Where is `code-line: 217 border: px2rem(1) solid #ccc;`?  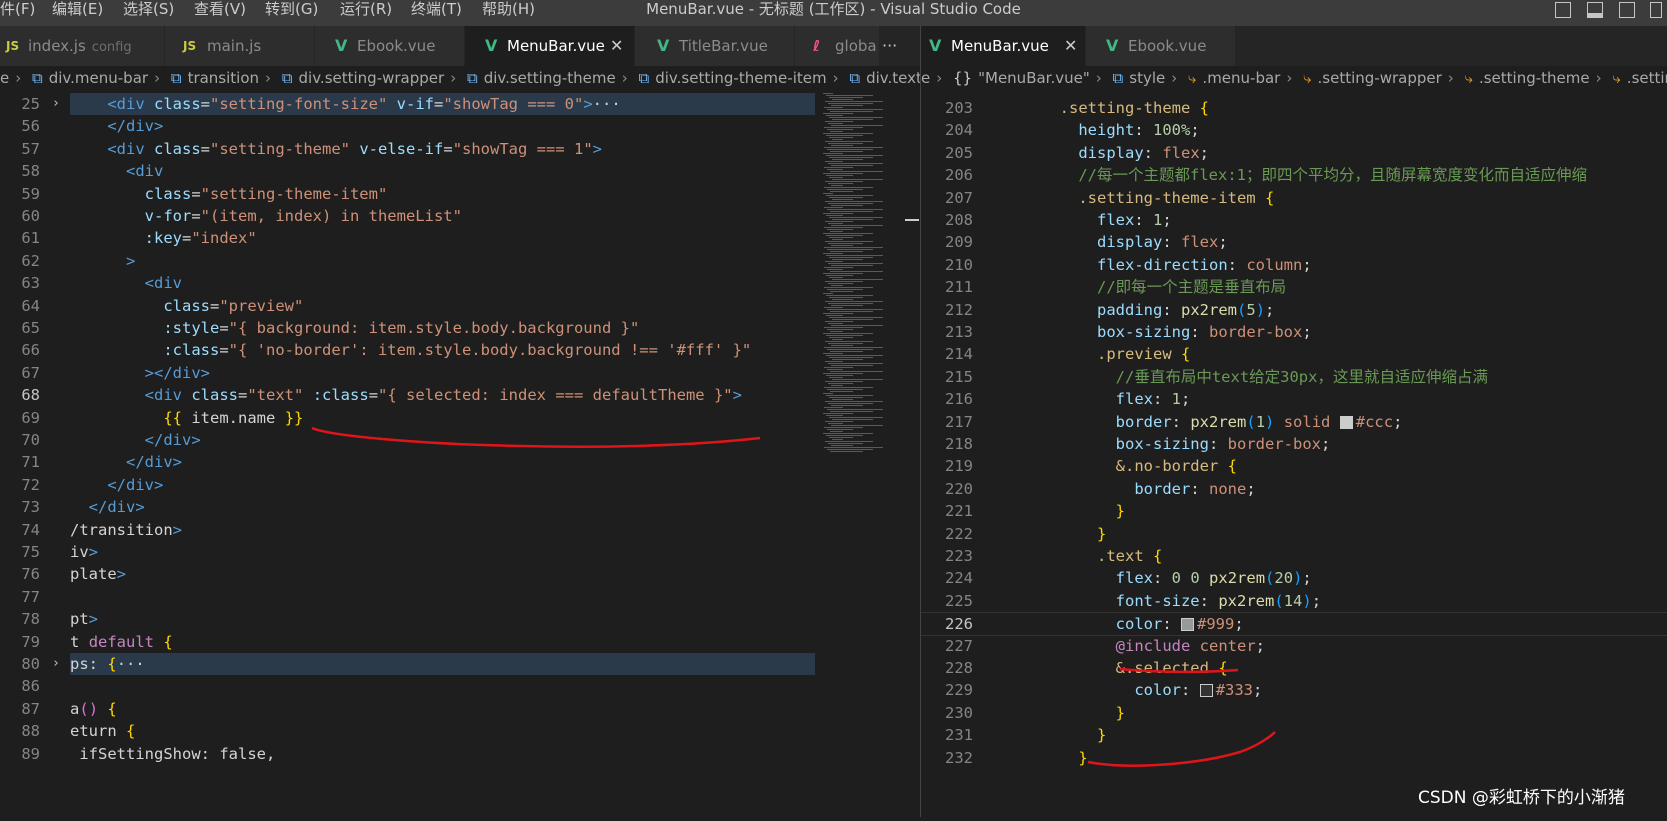
code-line: 217 border: px2rem(1) solid #ccc; is located at coordinates (1294, 422).